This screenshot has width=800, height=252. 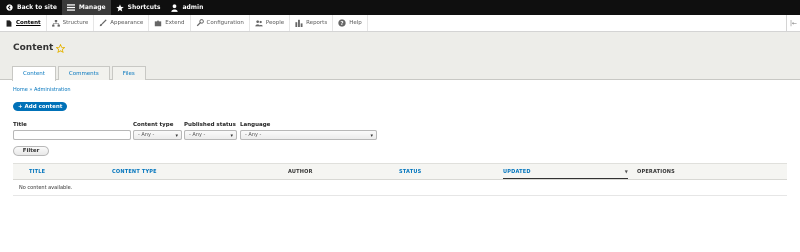 I want to click on tab-comments: Comments, so click(x=83, y=73).